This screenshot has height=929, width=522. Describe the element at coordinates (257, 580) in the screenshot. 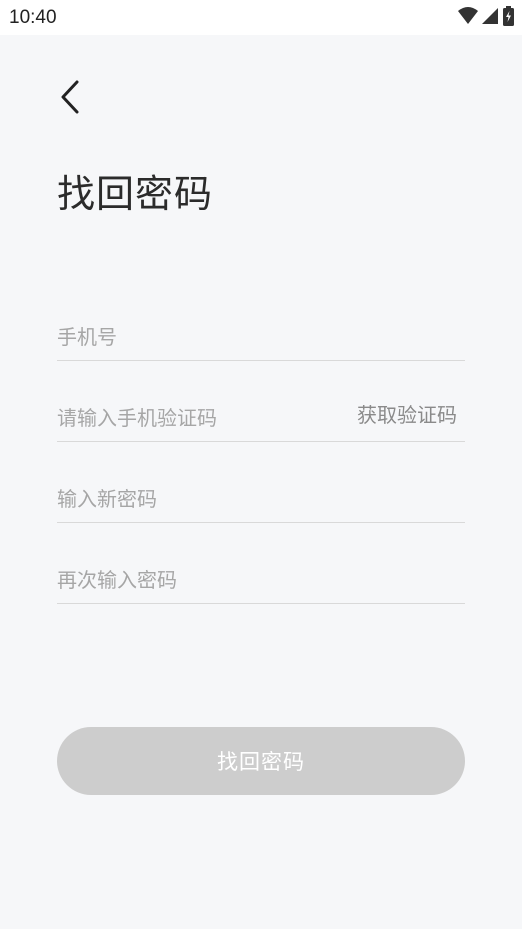

I see `confirm-password-input` at that location.